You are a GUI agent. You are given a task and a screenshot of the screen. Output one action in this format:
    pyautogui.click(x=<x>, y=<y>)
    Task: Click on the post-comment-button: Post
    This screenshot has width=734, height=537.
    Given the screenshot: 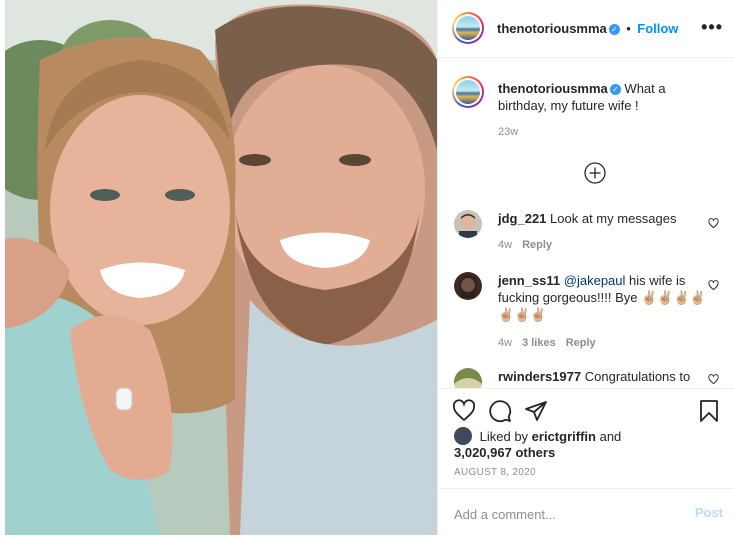 What is the action you would take?
    pyautogui.click(x=709, y=512)
    